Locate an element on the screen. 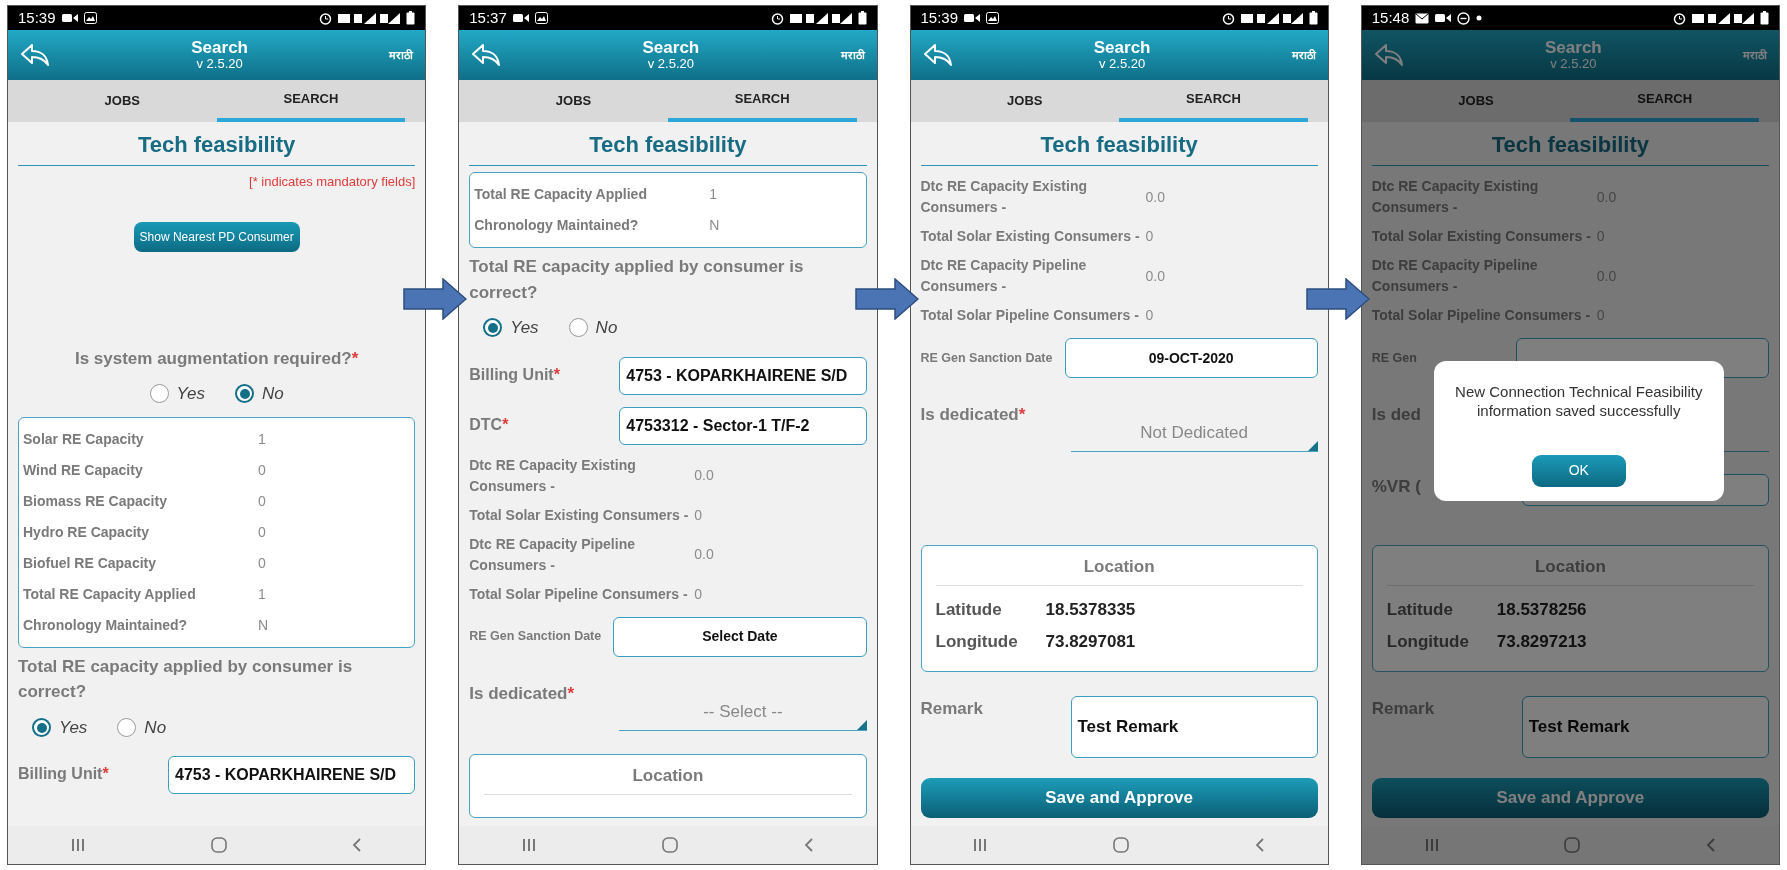 The width and height of the screenshot is (1787, 870). stat-value: 0.0 is located at coordinates (1155, 197).